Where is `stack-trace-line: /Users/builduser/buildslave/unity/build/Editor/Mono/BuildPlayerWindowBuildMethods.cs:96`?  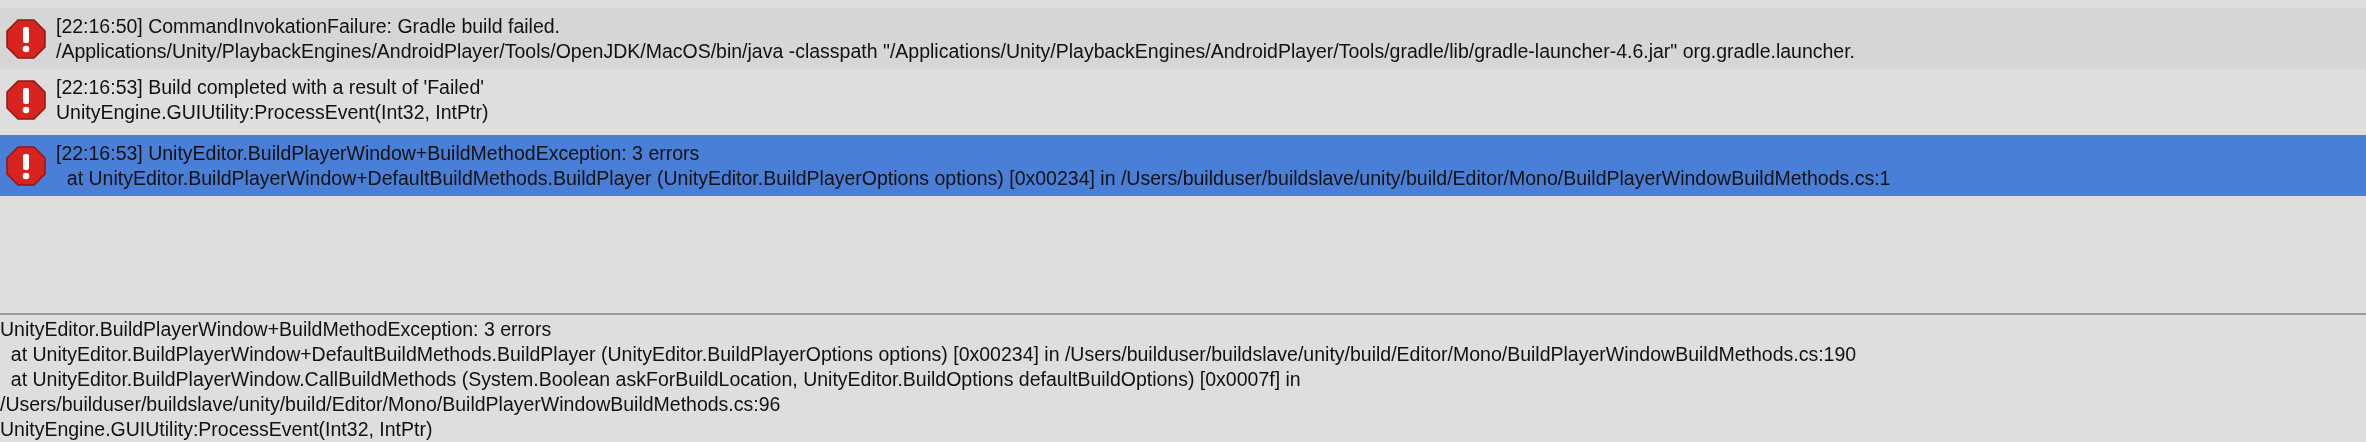 stack-trace-line: /Users/builduser/buildslave/unity/build/Editor/Mono/BuildPlayerWindowBuildMethods.cs:96 is located at coordinates (391, 404).